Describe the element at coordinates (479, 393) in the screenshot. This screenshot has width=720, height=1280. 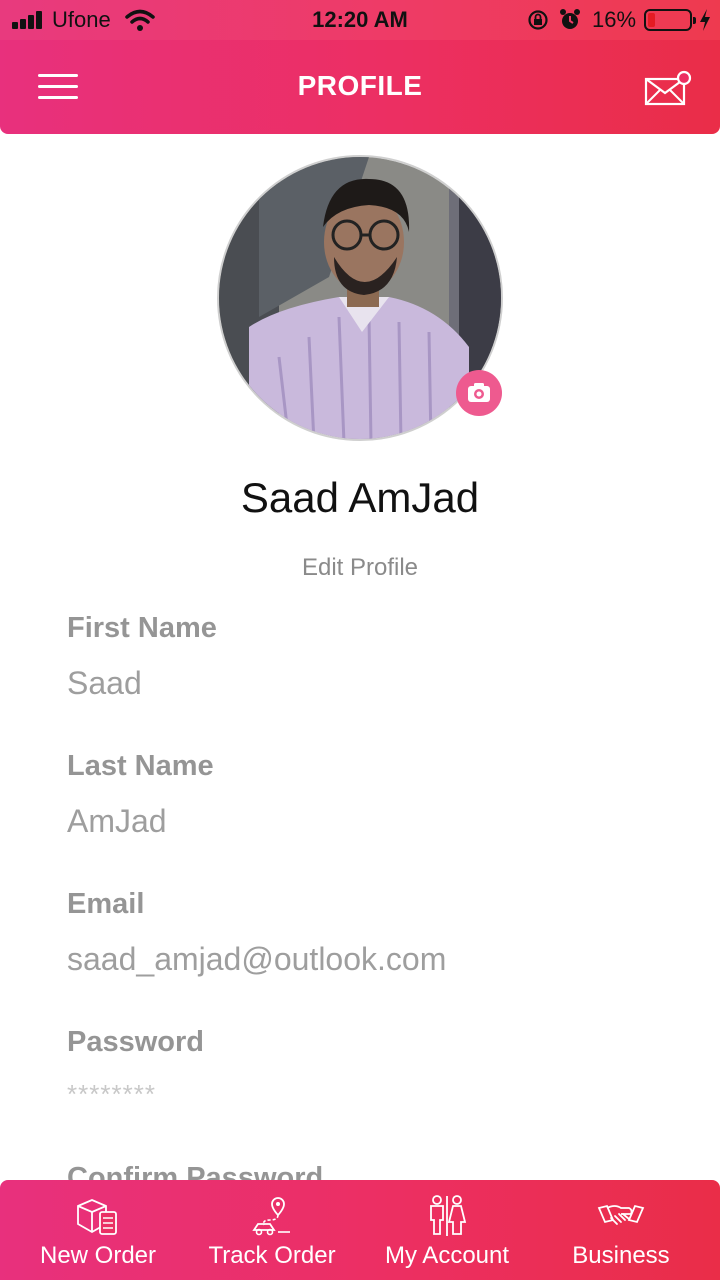
I see `camera-icon` at that location.